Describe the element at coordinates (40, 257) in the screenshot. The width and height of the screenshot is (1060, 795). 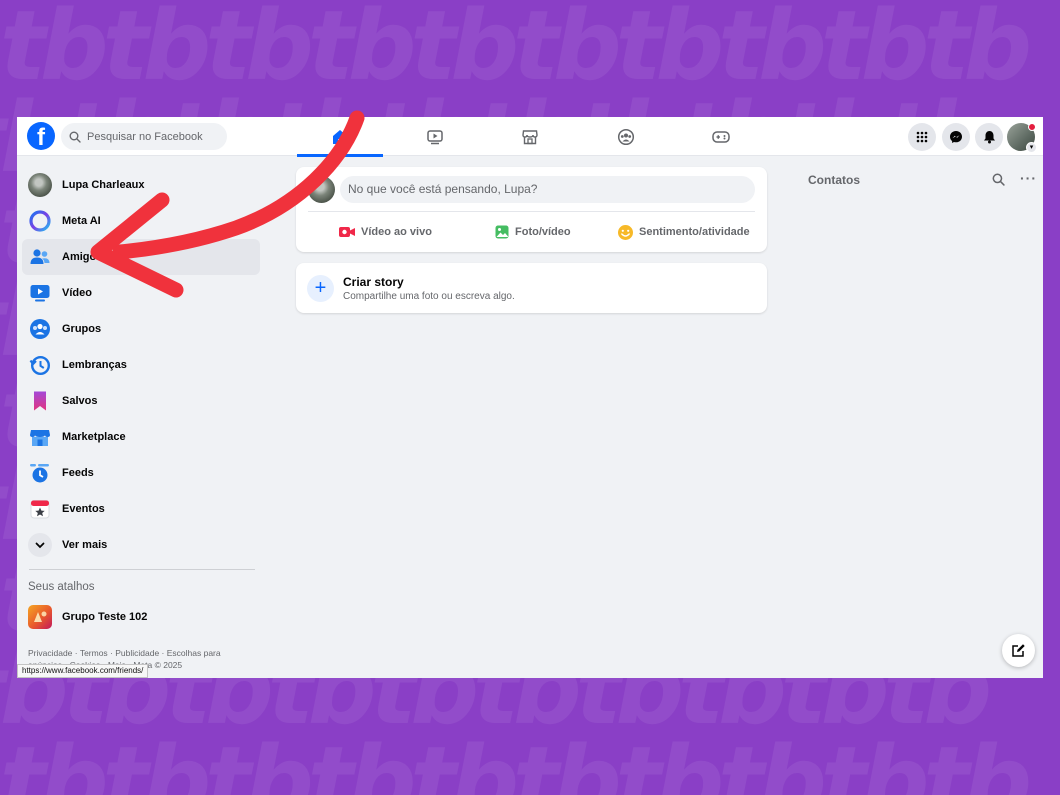
I see `friends-icon` at that location.